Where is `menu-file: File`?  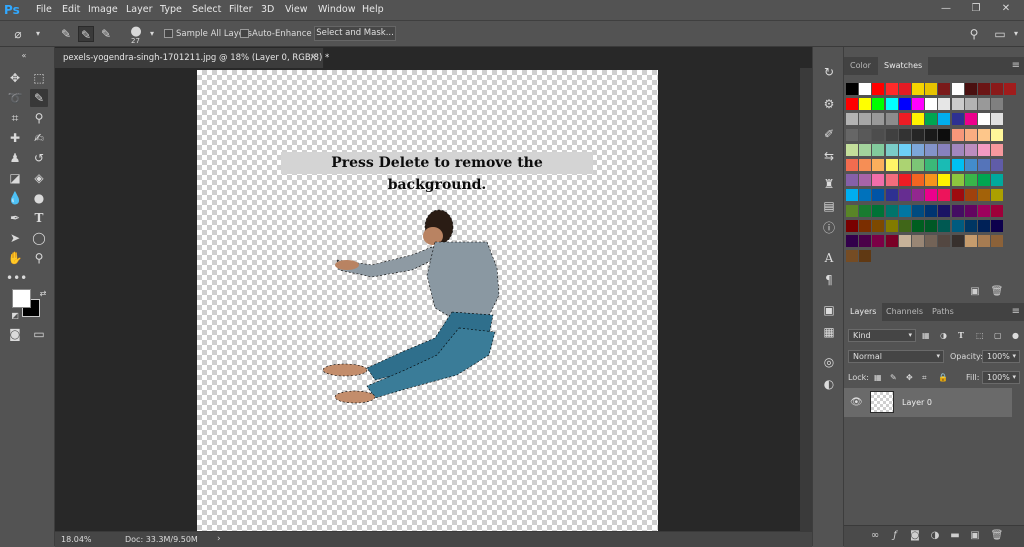
menu-file: File is located at coordinates (44, 10).